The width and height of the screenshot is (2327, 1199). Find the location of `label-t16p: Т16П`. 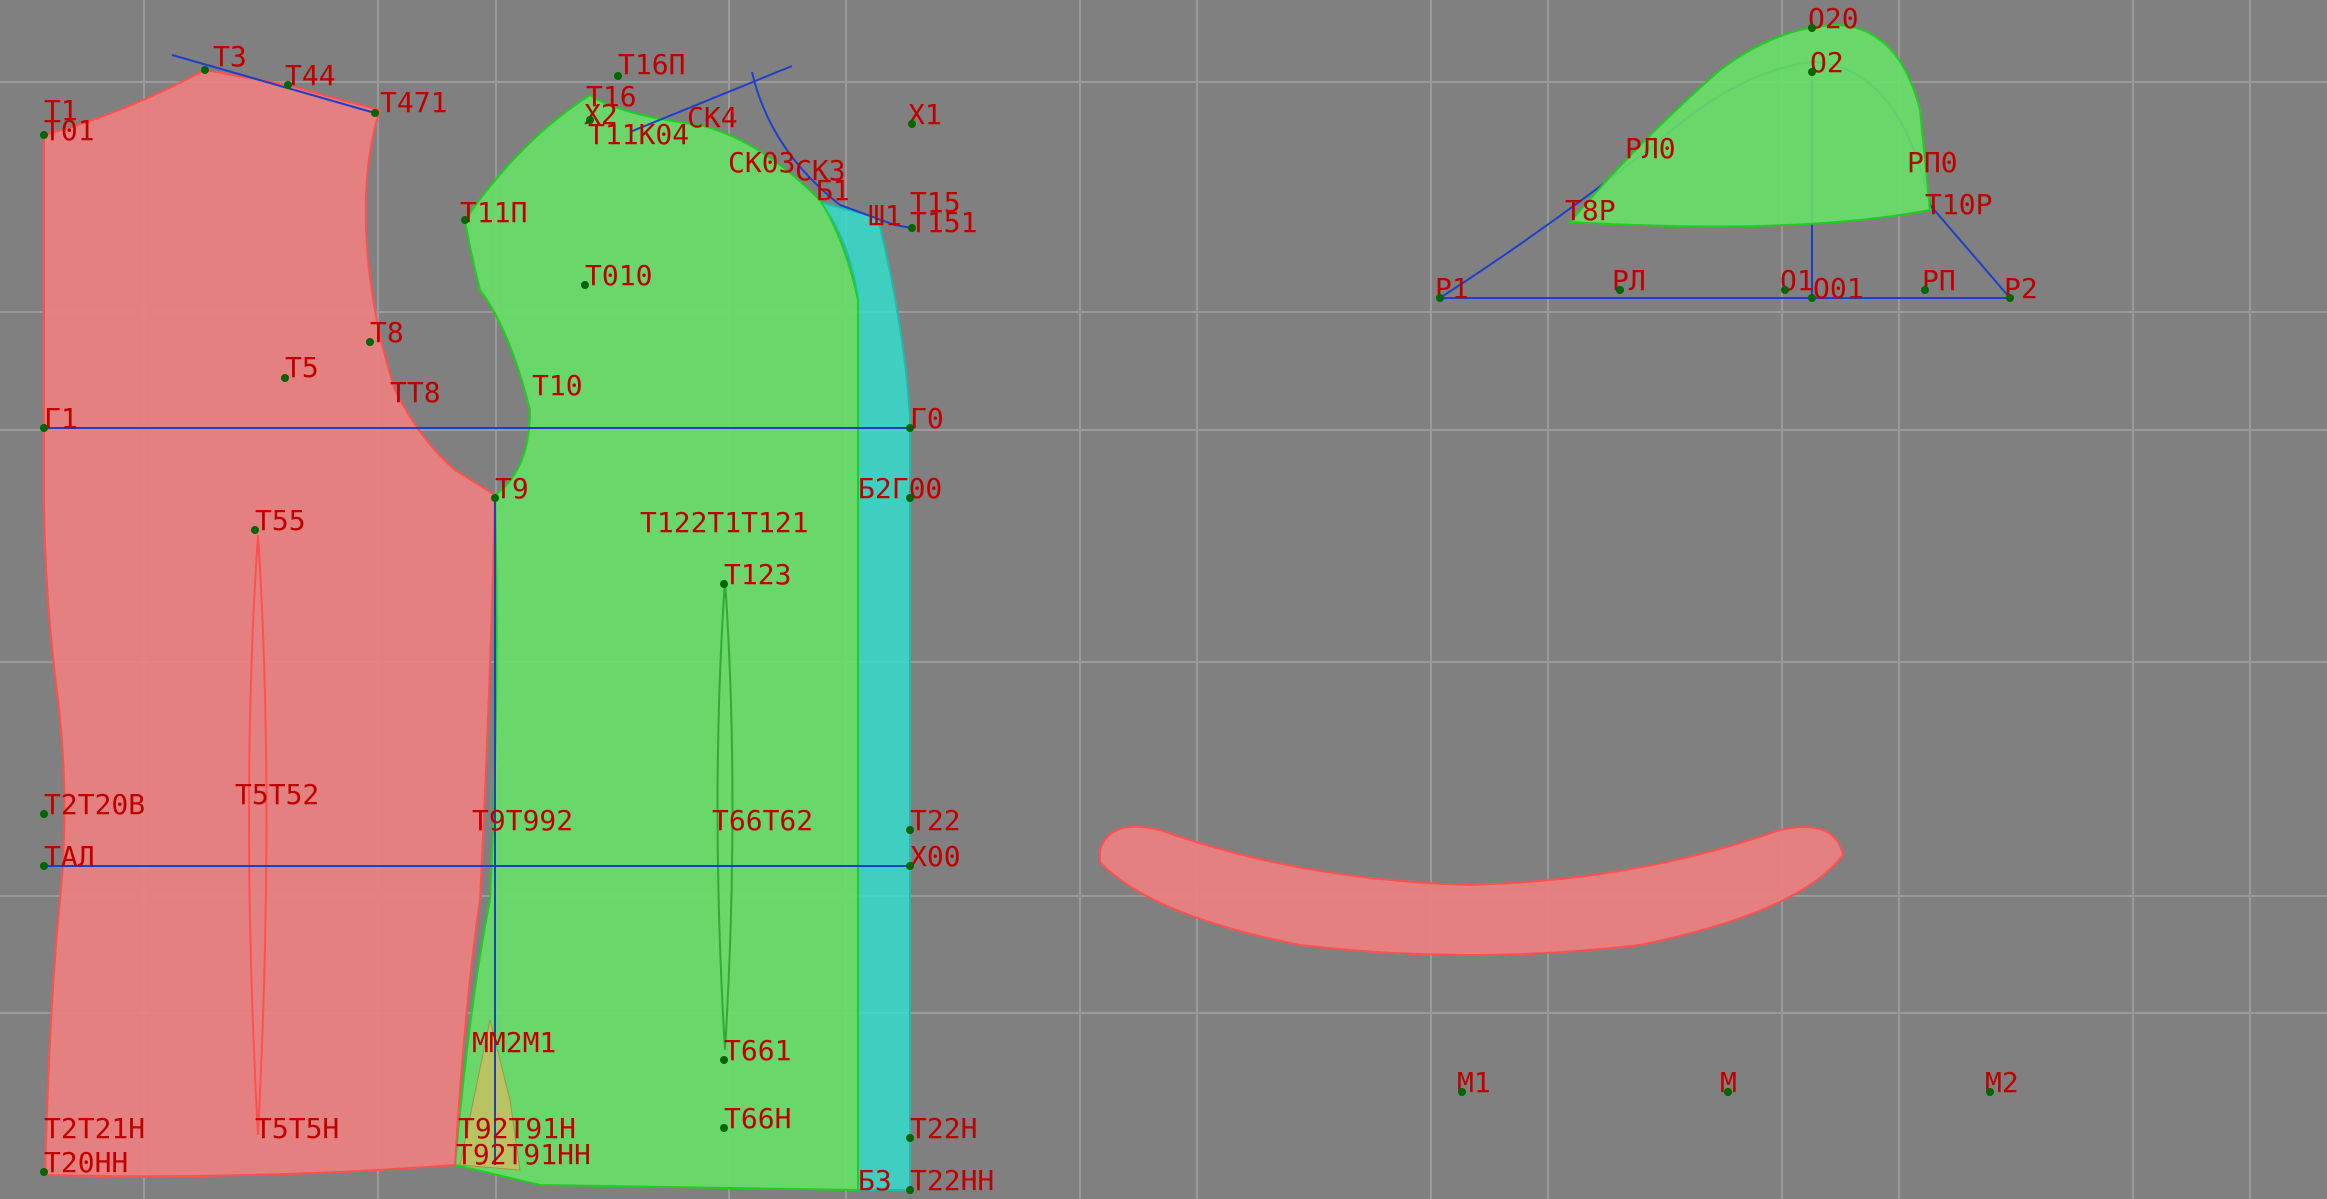

label-t16p: Т16П is located at coordinates (651, 64).